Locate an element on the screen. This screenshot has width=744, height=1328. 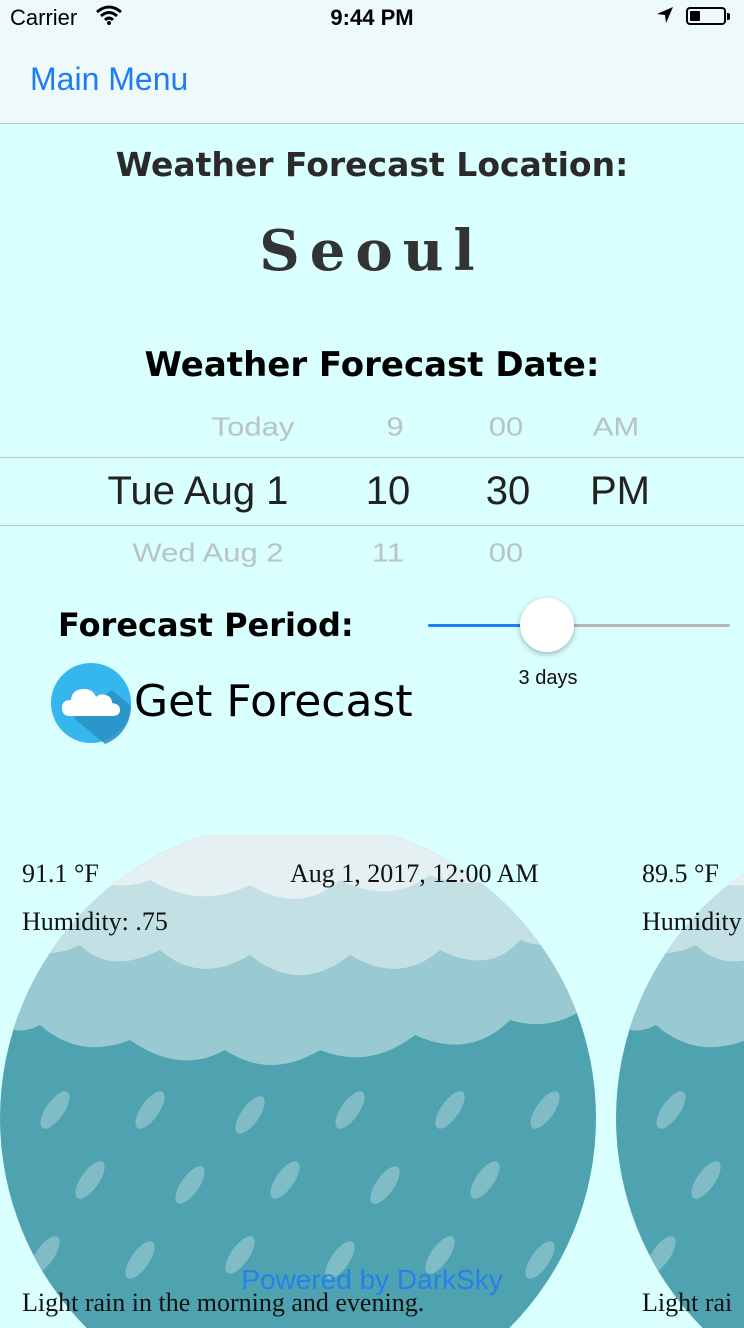
forecast-period-label: Forecast Period: is located at coordinates (206, 625).